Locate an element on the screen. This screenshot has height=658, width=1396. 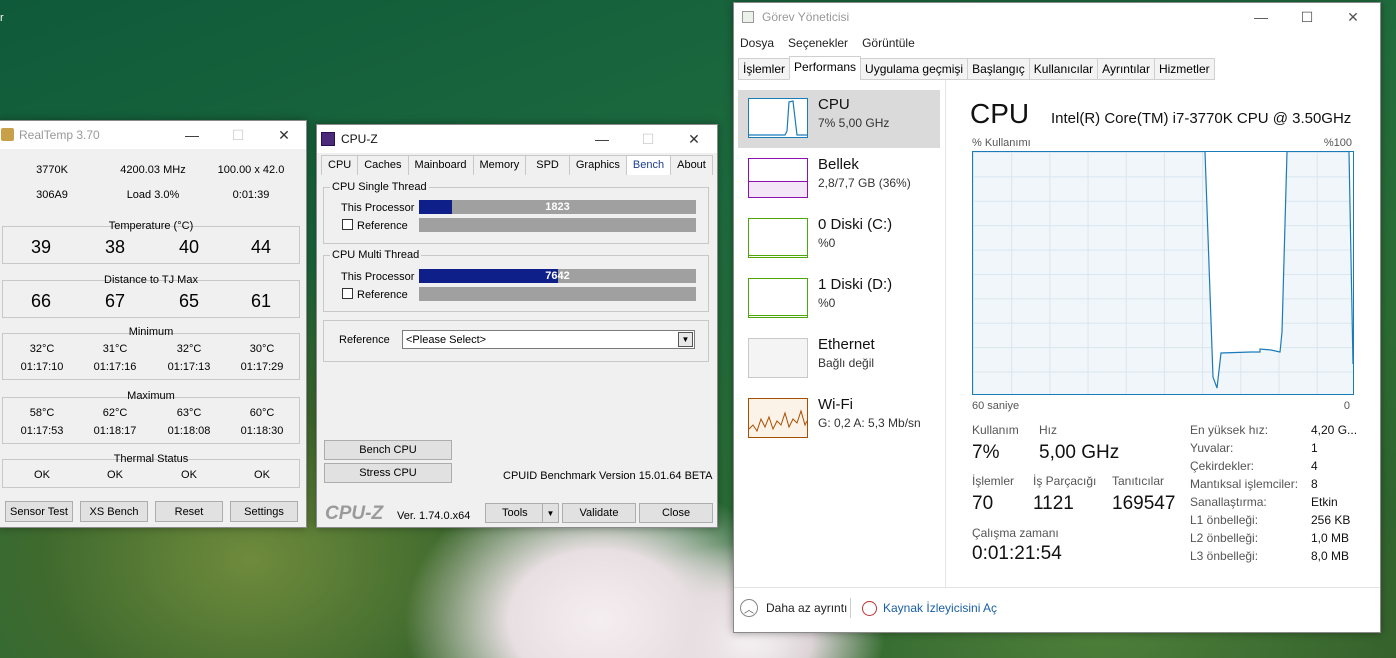
sidebar-item-disk-d: 1 Diski (D:) %0 is located at coordinates (839, 299).